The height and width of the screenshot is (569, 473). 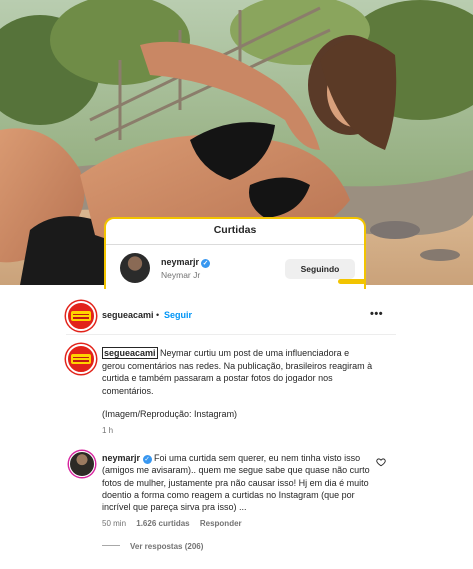 What do you see at coordinates (235, 230) in the screenshot?
I see `likes-panel-title: Curtidas` at bounding box center [235, 230].